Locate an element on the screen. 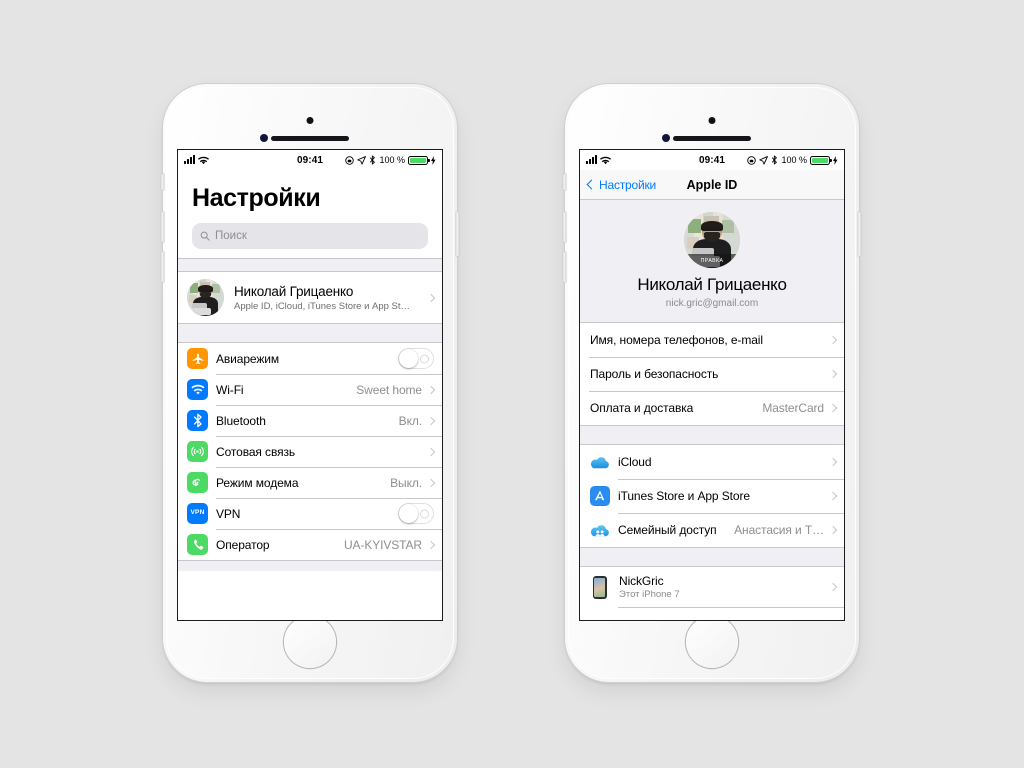 The image size is (1024, 768). icloud-icon is located at coordinates (599, 462).